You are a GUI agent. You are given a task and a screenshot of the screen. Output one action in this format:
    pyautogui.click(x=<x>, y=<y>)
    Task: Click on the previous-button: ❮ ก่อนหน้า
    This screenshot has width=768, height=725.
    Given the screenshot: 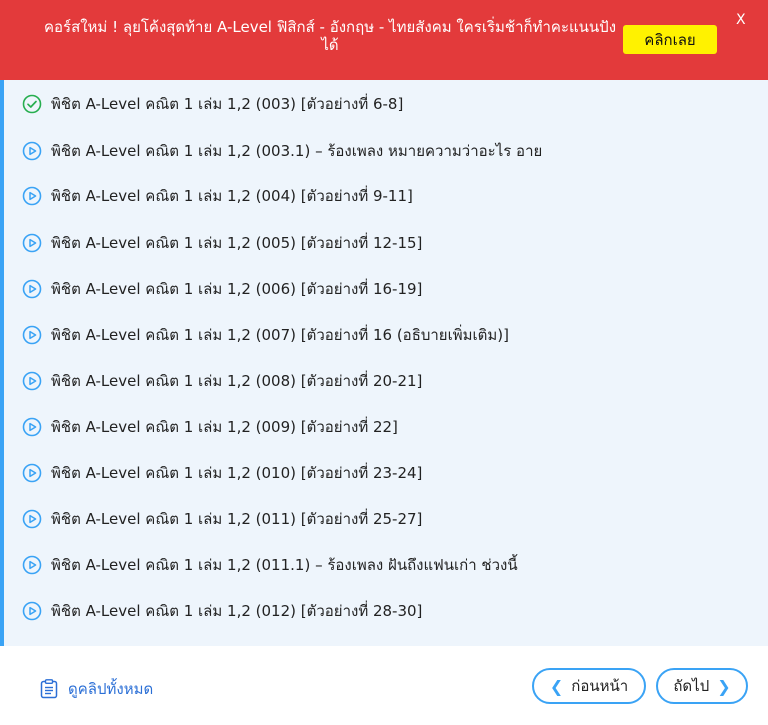 What is the action you would take?
    pyautogui.click(x=589, y=686)
    